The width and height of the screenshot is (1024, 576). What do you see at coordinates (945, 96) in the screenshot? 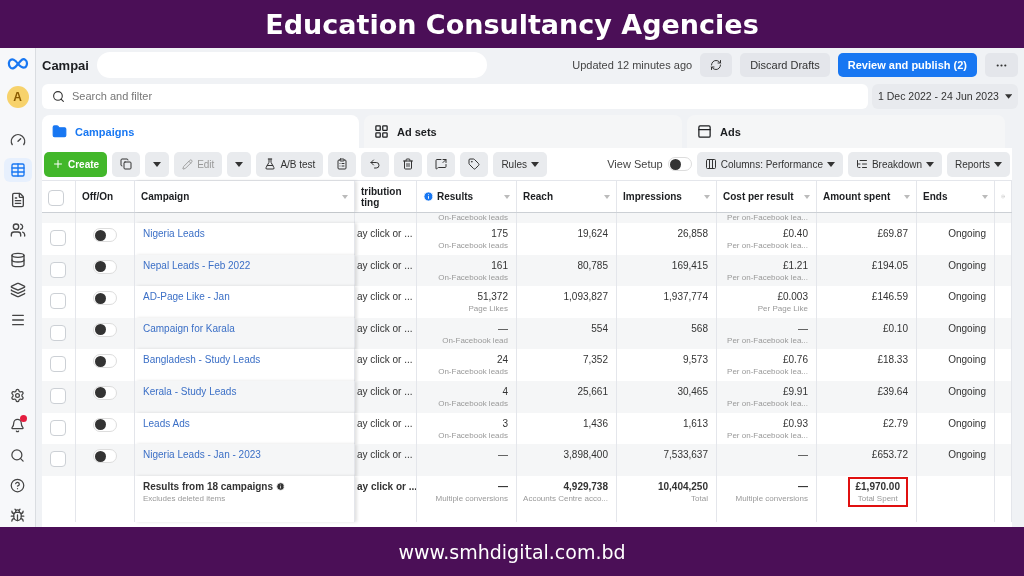
I see `date-range-button: 1 Dec 2022 - 24 Jun 2023` at bounding box center [945, 96].